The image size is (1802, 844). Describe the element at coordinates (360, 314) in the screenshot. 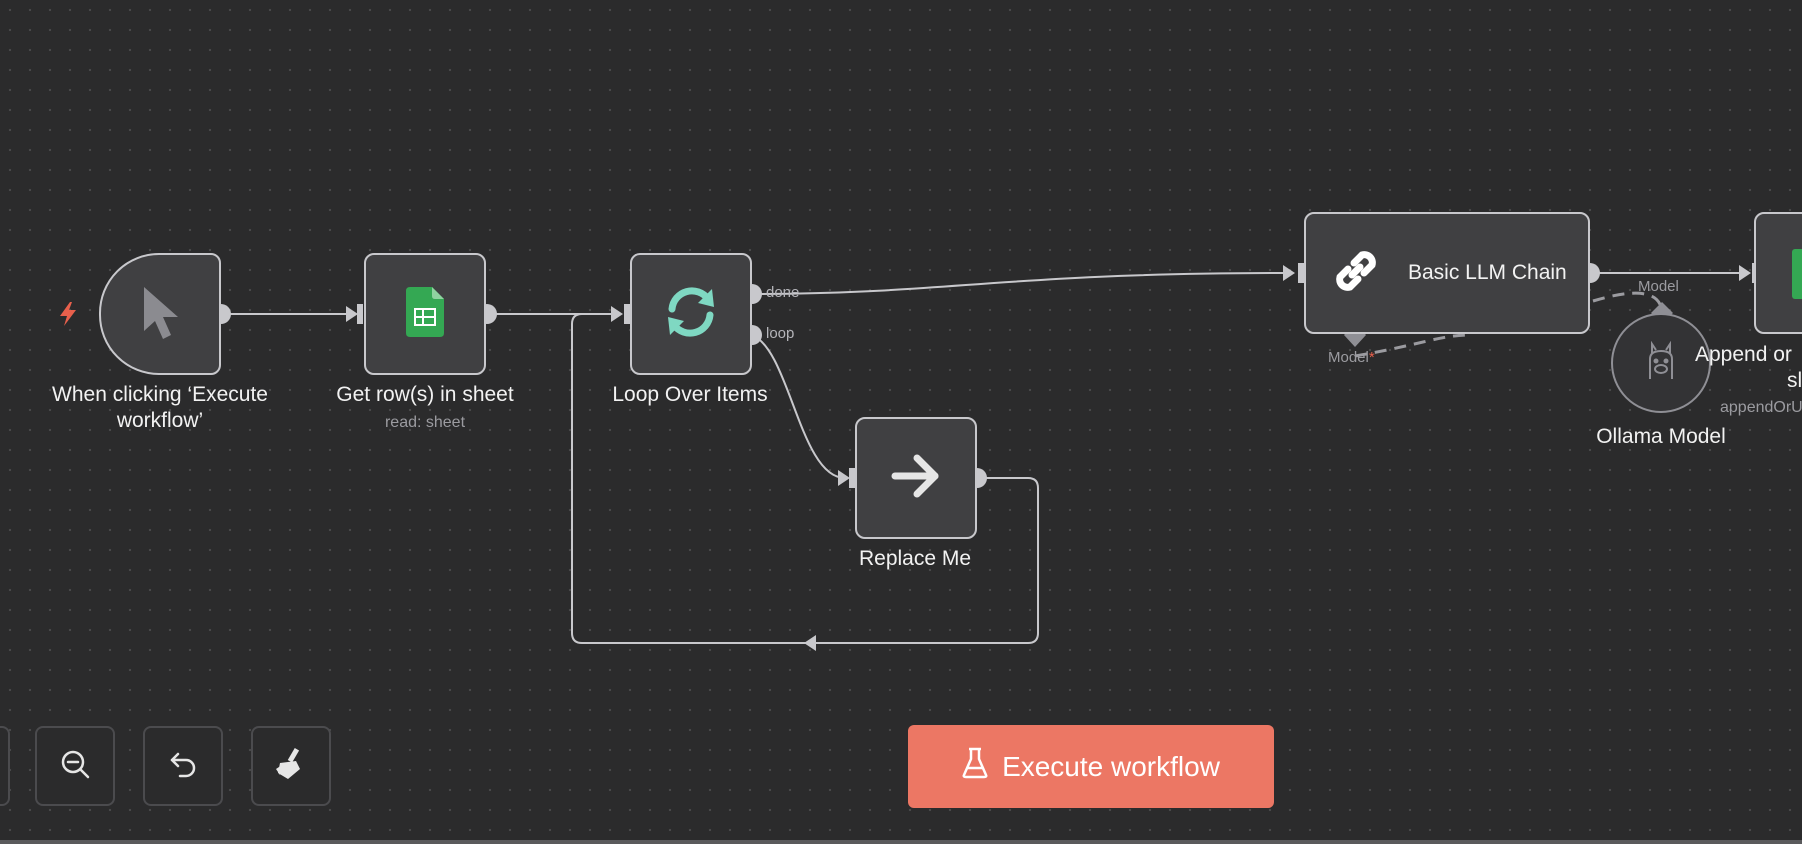

I see `input-handle` at that location.